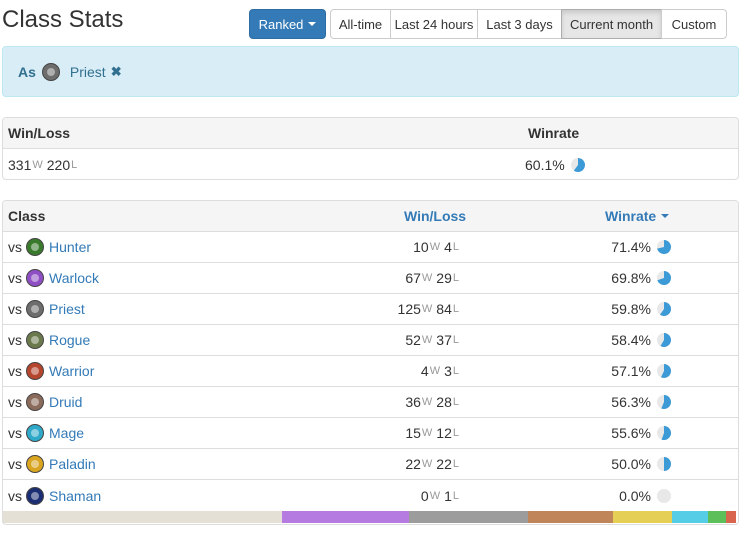 The image size is (742, 535). I want to click on class-row-mage: vs Mage 15 W 12 L 55.6%, so click(370, 433).